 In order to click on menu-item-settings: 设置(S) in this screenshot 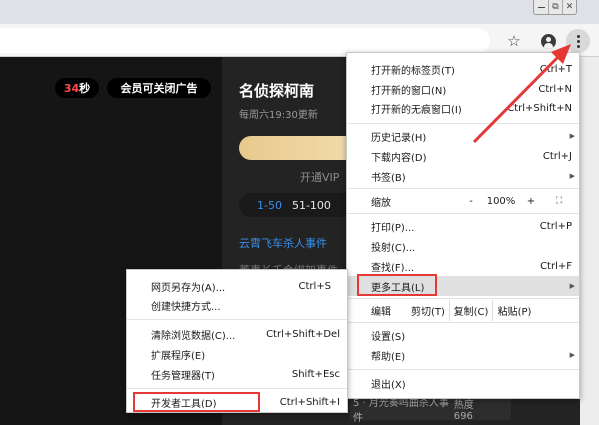, I will do `click(463, 335)`.